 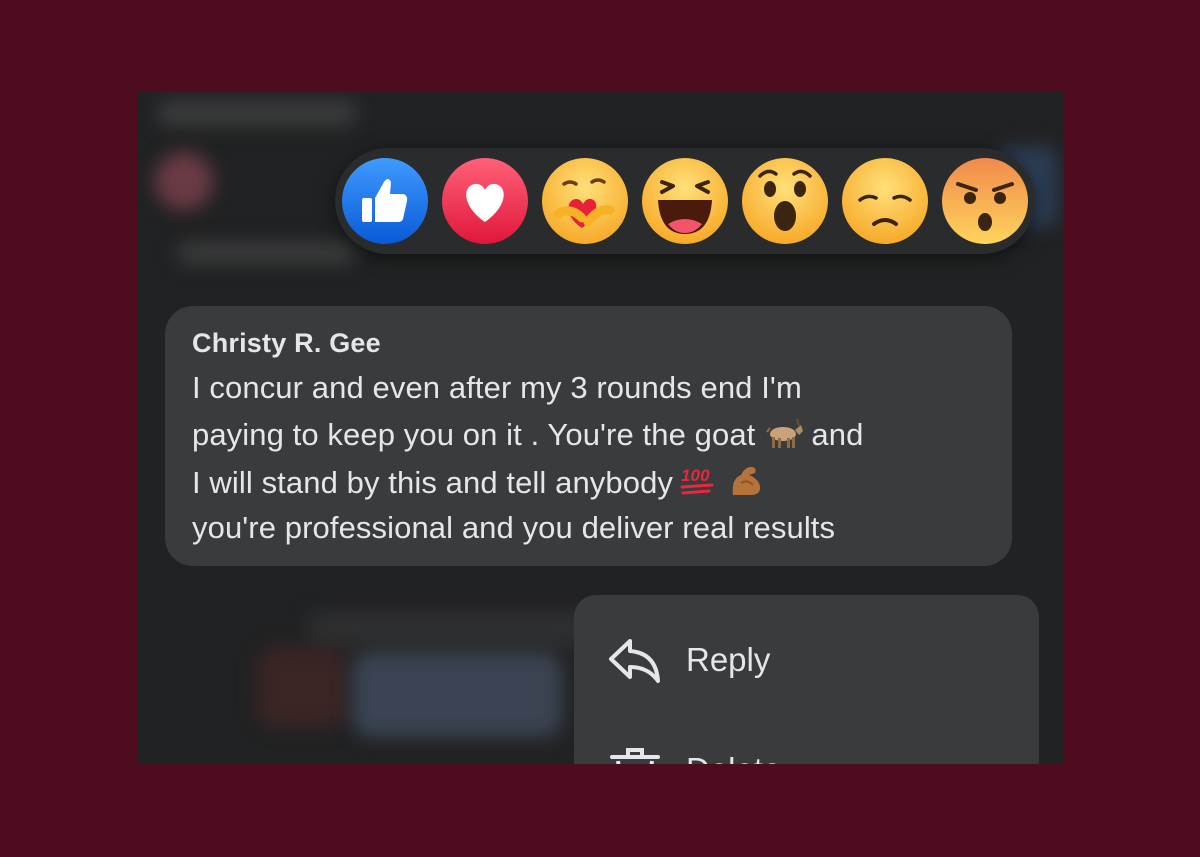 I want to click on laughing-emoji-icon, so click(x=685, y=201).